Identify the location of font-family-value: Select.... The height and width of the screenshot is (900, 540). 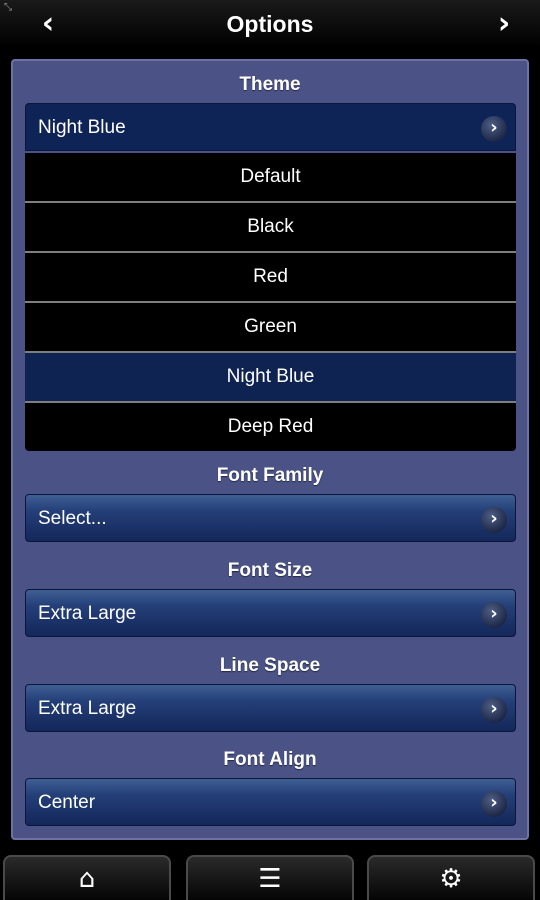
(72, 518).